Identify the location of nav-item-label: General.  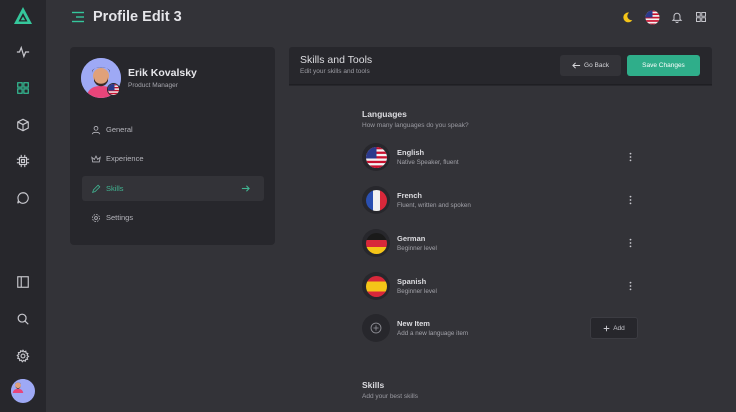
(119, 129).